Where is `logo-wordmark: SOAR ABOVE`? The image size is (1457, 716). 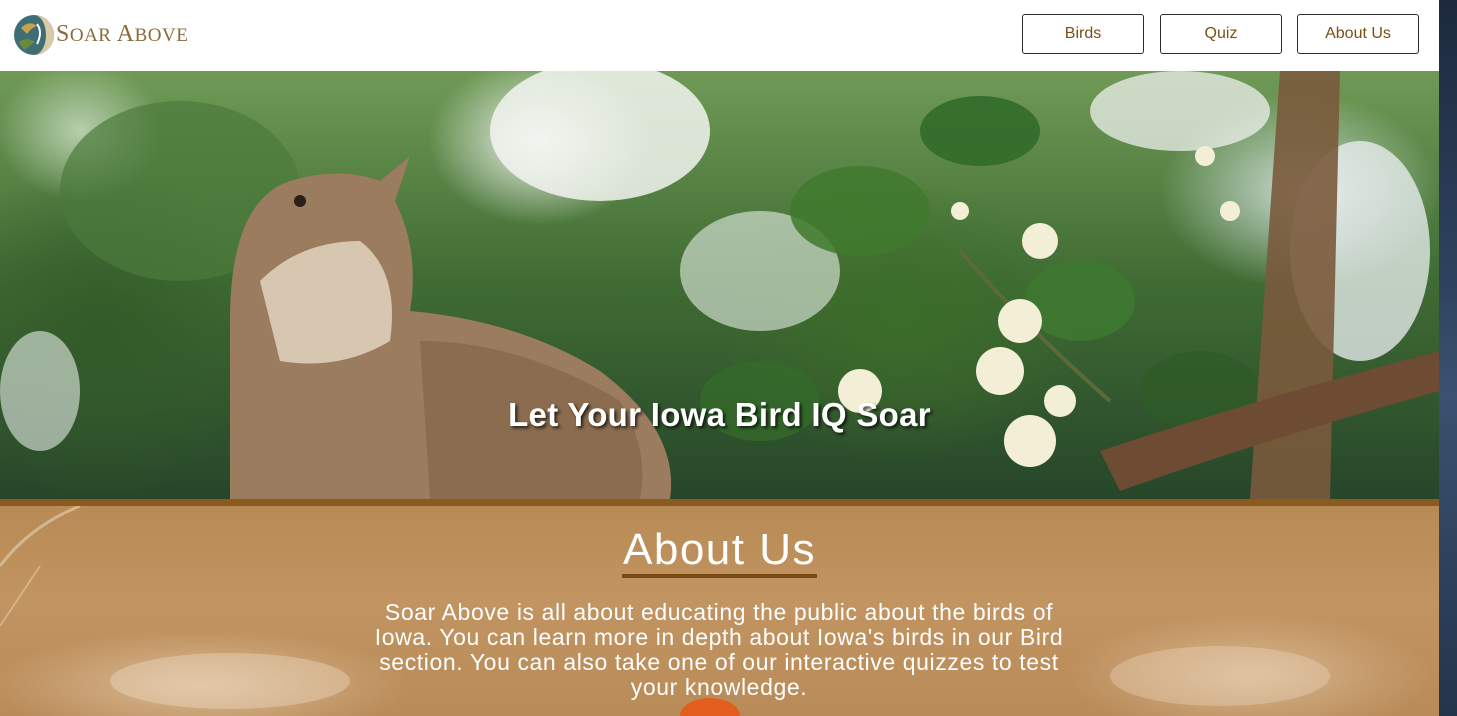 logo-wordmark: SOAR ABOVE is located at coordinates (122, 34).